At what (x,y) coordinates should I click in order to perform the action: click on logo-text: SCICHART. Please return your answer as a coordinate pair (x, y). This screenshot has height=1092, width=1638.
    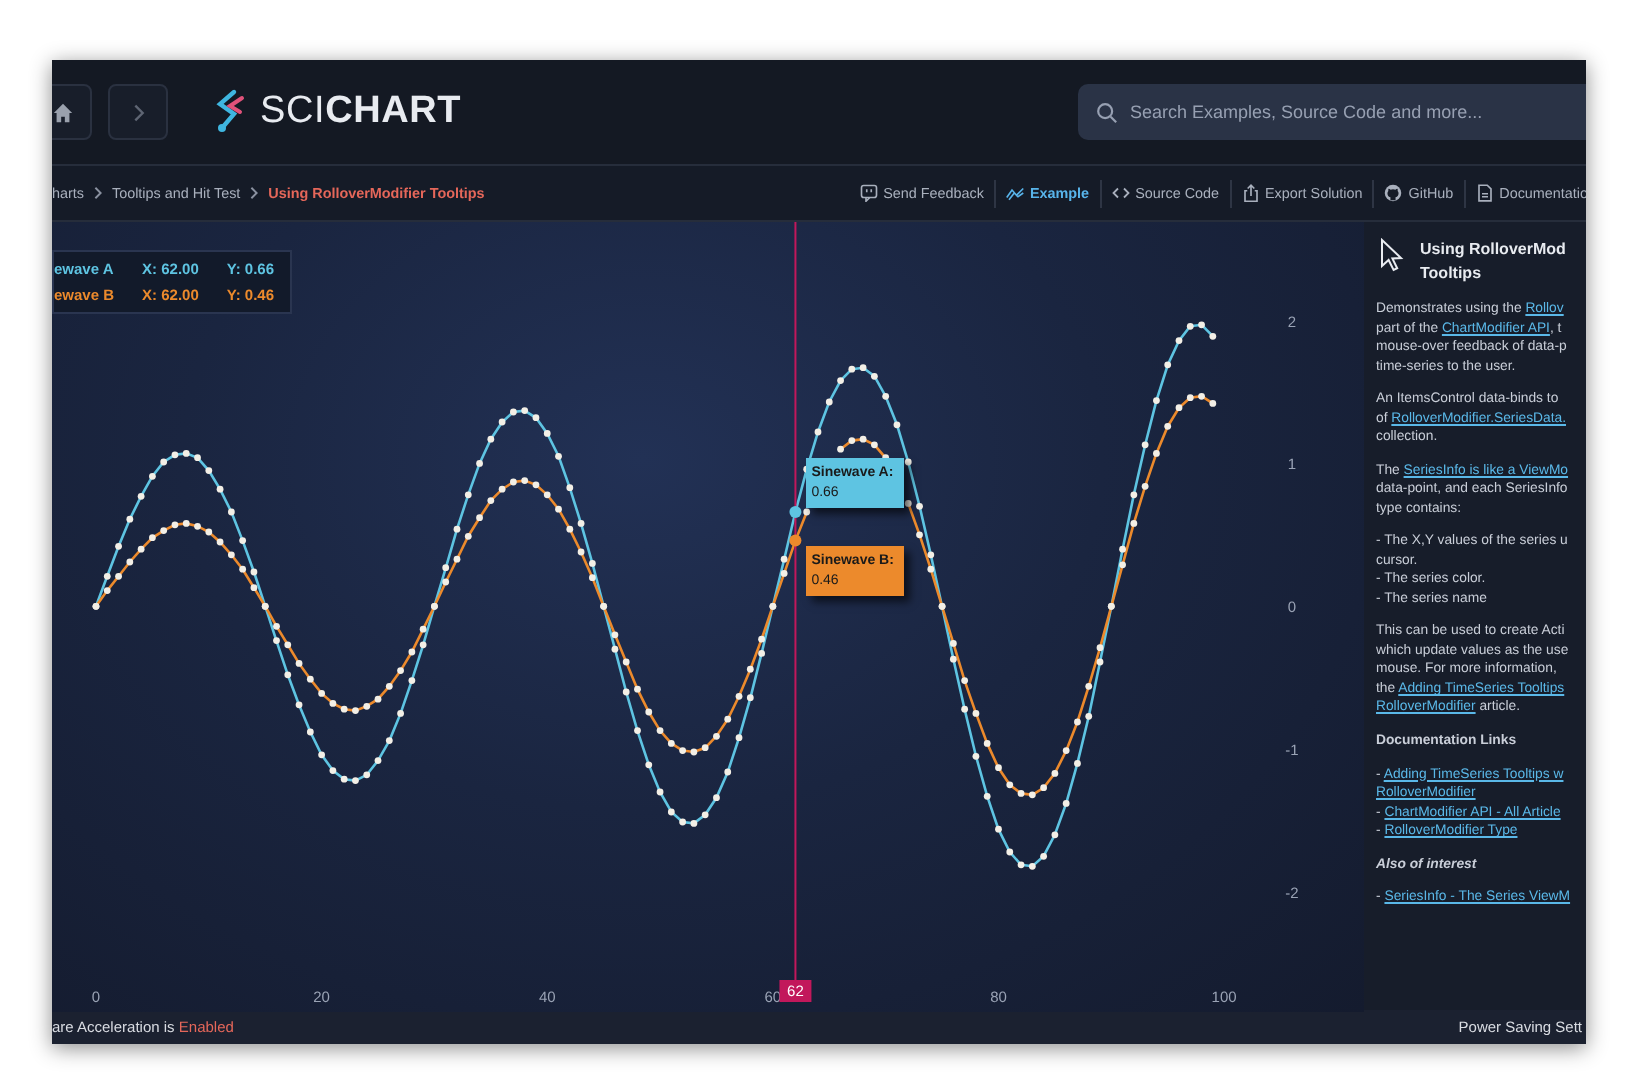
    Looking at the image, I should click on (361, 112).